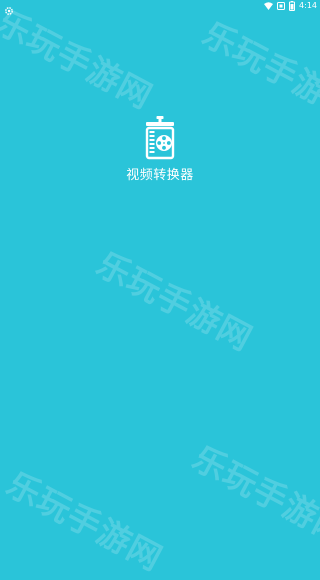 The width and height of the screenshot is (320, 580). I want to click on status-time: 4:14, so click(308, 5).